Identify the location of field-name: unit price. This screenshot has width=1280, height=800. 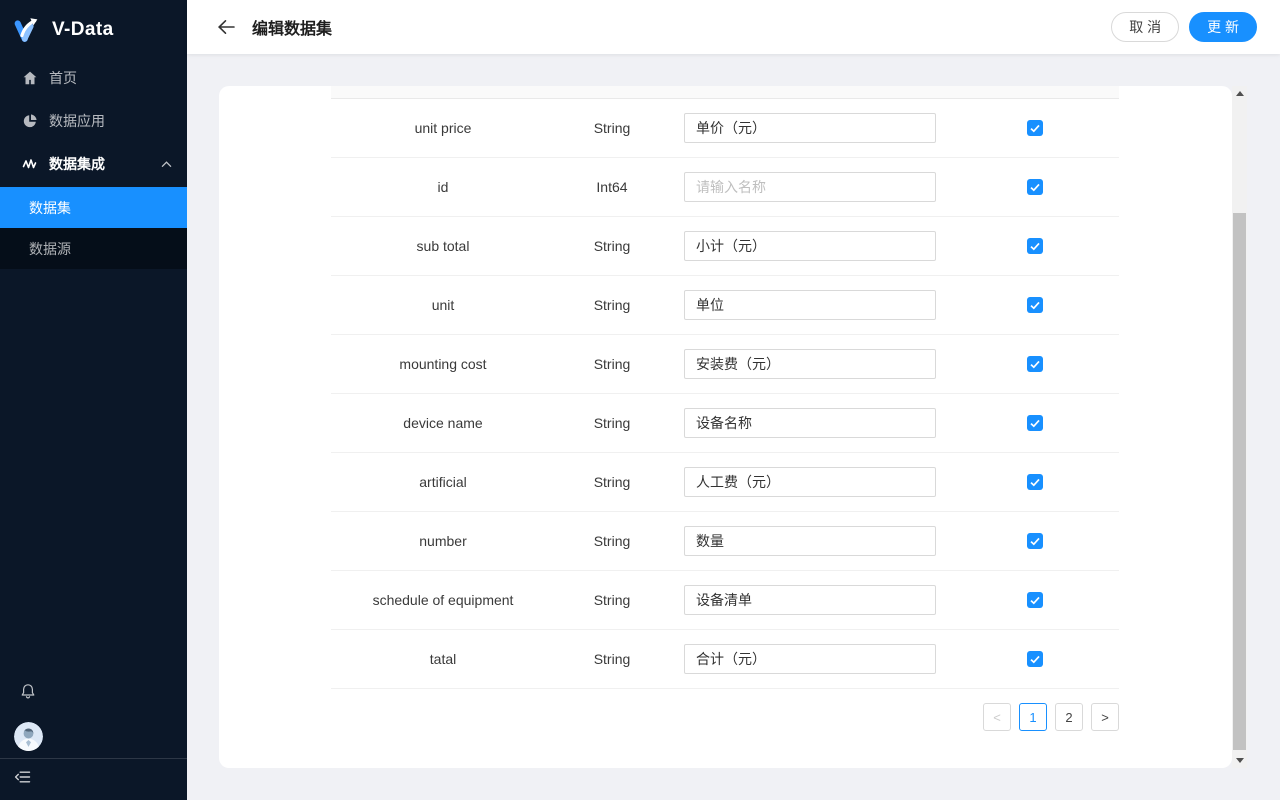
(443, 128).